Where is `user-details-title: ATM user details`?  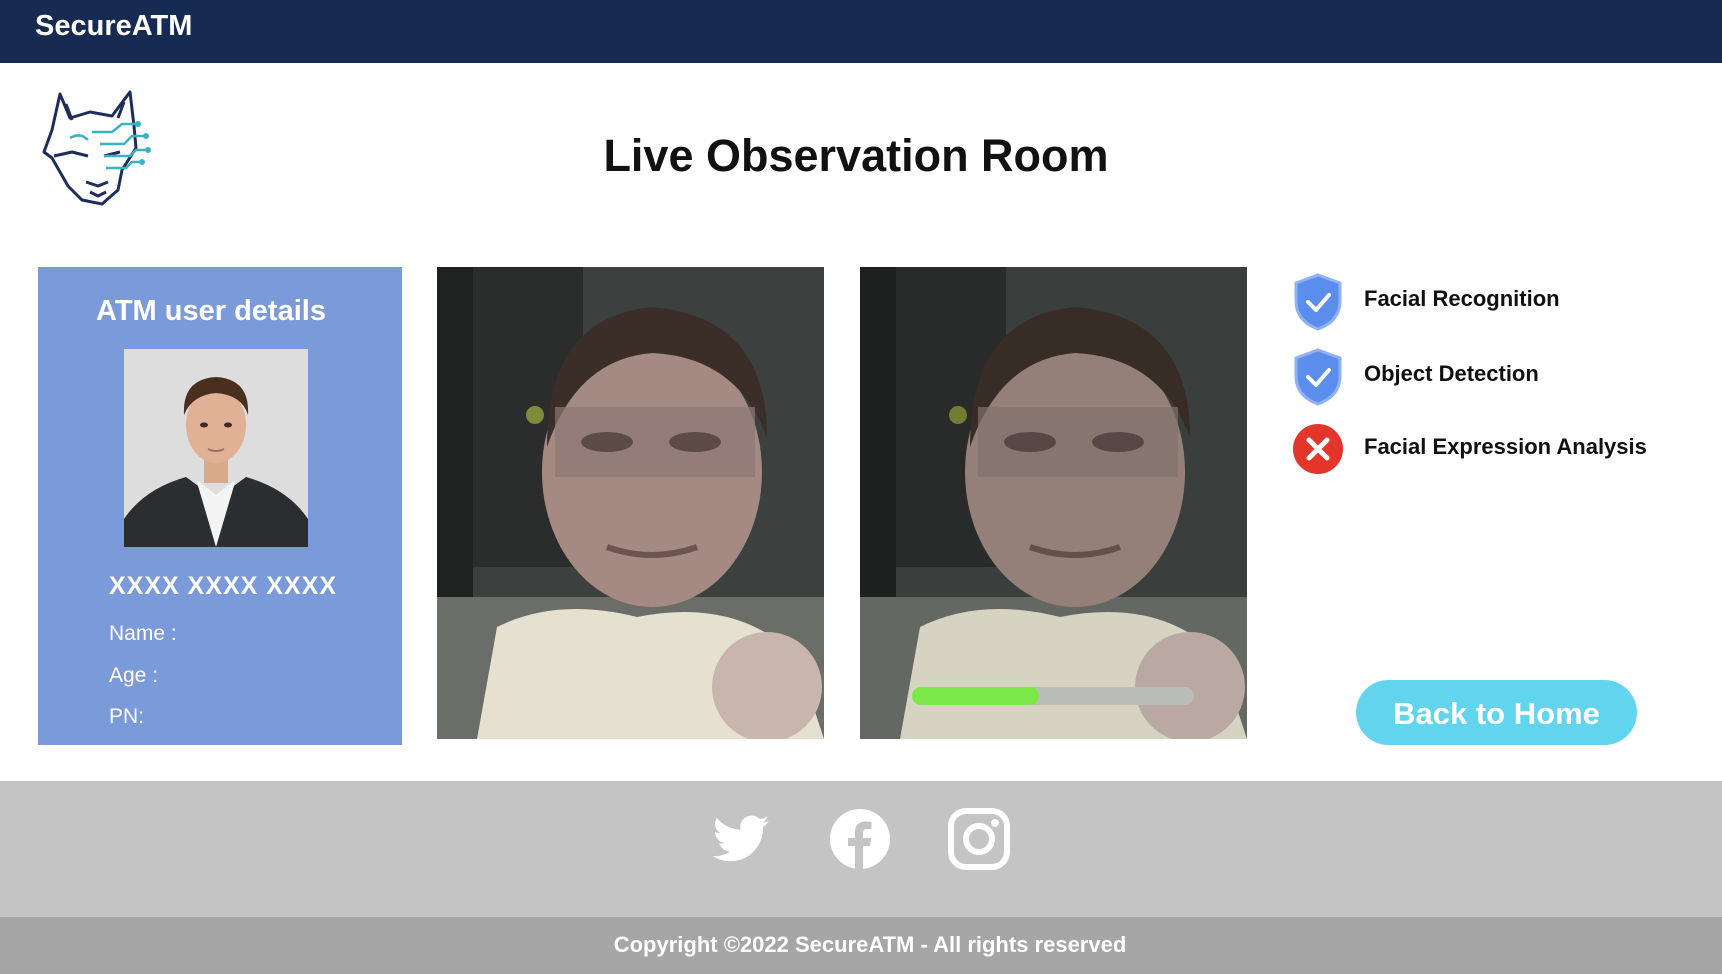 user-details-title: ATM user details is located at coordinates (211, 311).